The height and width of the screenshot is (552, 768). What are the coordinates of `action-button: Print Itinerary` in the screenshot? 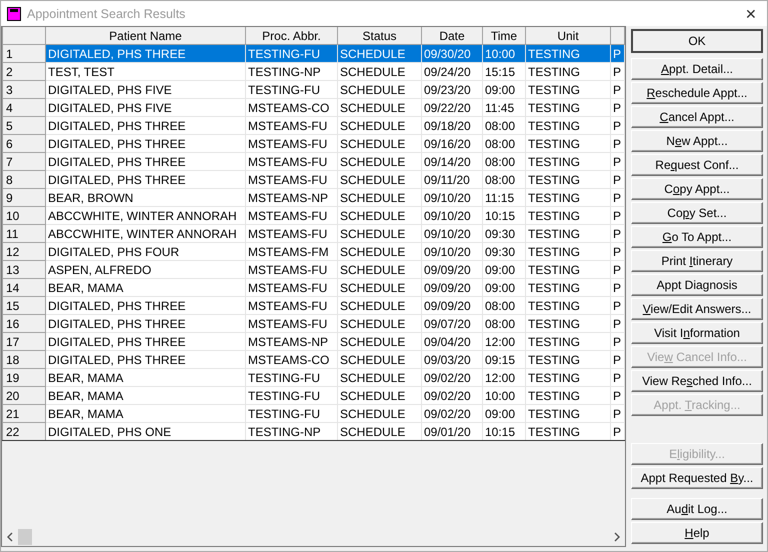 It's located at (697, 261).